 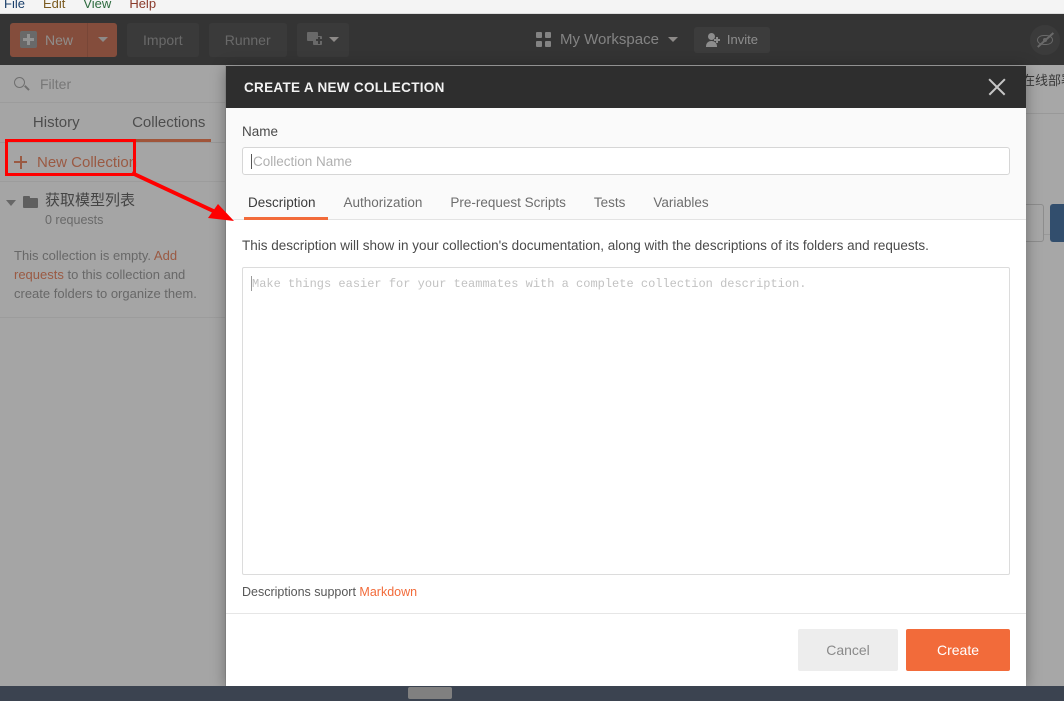 What do you see at coordinates (532, 693) in the screenshot?
I see `status-bar` at bounding box center [532, 693].